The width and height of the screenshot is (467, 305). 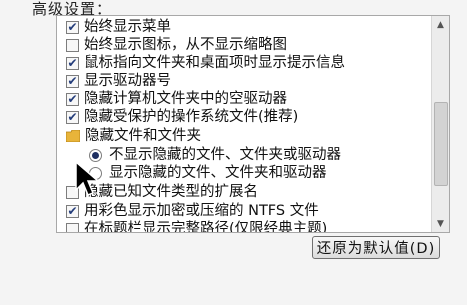 What do you see at coordinates (191, 117) in the screenshot?
I see `settings-item-label: 隐藏受保护的操作系统文件(推荐)` at bounding box center [191, 117].